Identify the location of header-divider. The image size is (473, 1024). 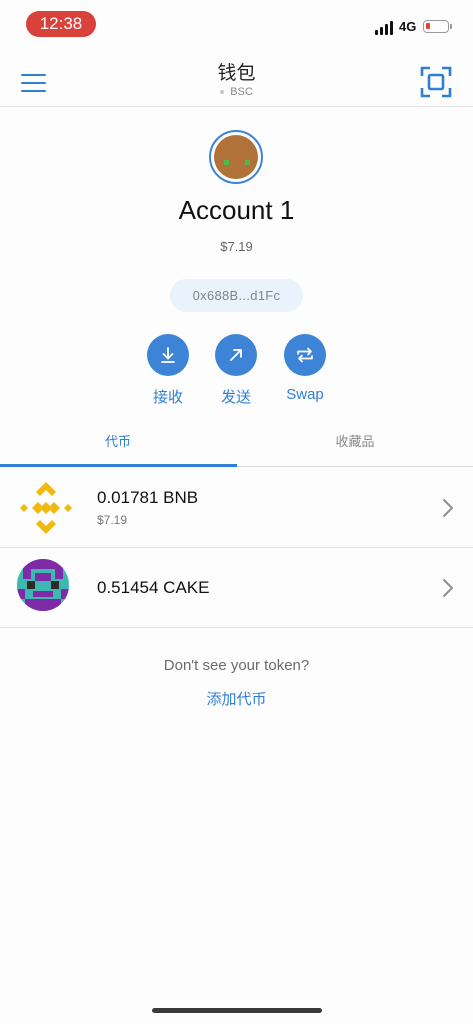
(236, 106).